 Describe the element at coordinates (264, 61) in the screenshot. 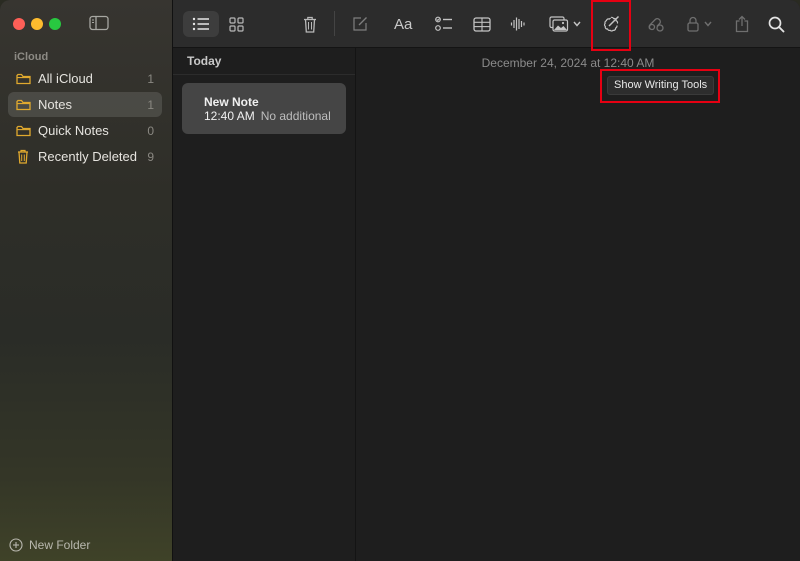

I see `list-group-header: Today` at that location.